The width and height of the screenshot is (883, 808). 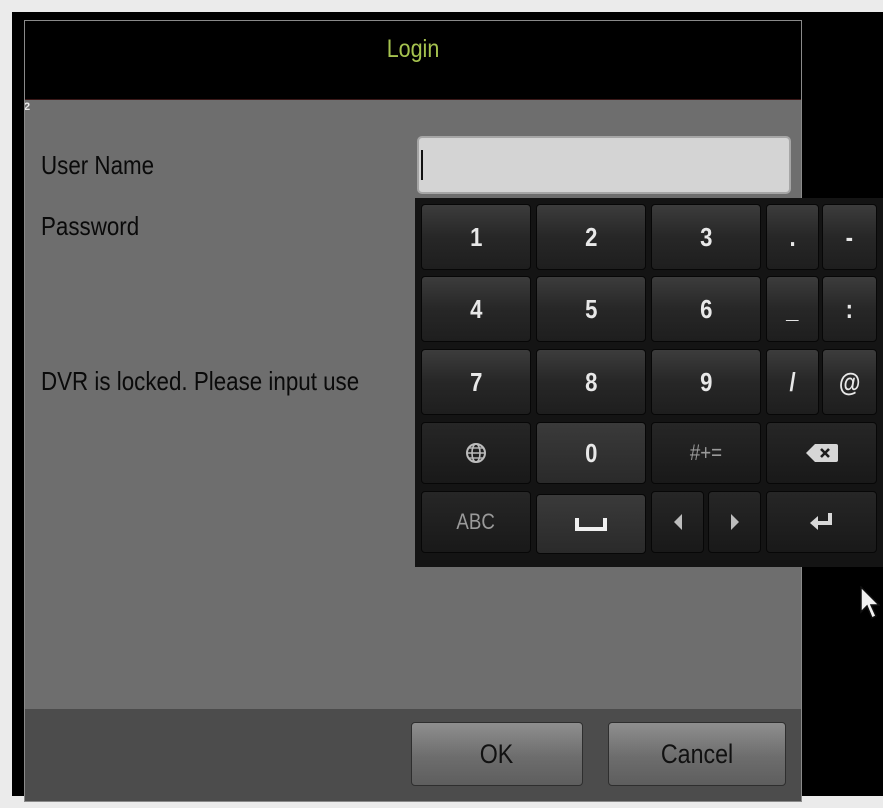 What do you see at coordinates (792, 382) in the screenshot?
I see `key-slash: /` at bounding box center [792, 382].